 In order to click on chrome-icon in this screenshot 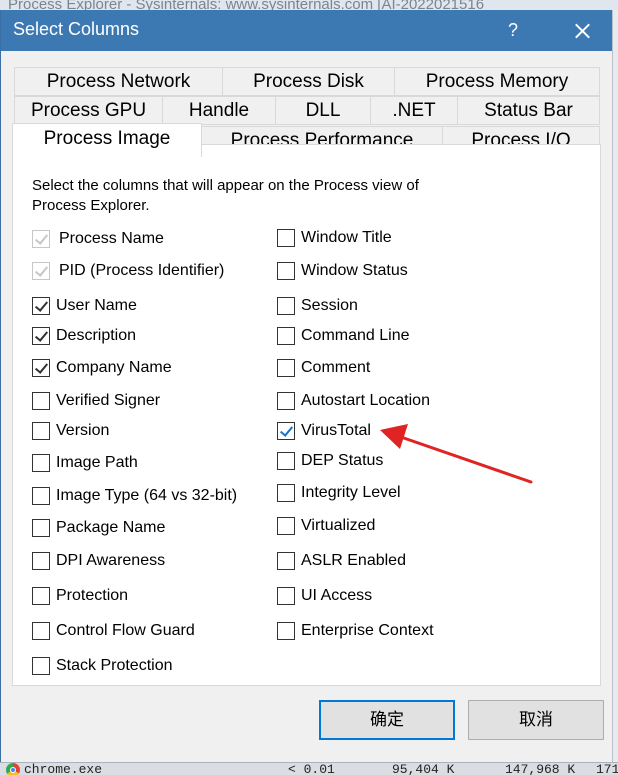, I will do `click(13, 769)`.